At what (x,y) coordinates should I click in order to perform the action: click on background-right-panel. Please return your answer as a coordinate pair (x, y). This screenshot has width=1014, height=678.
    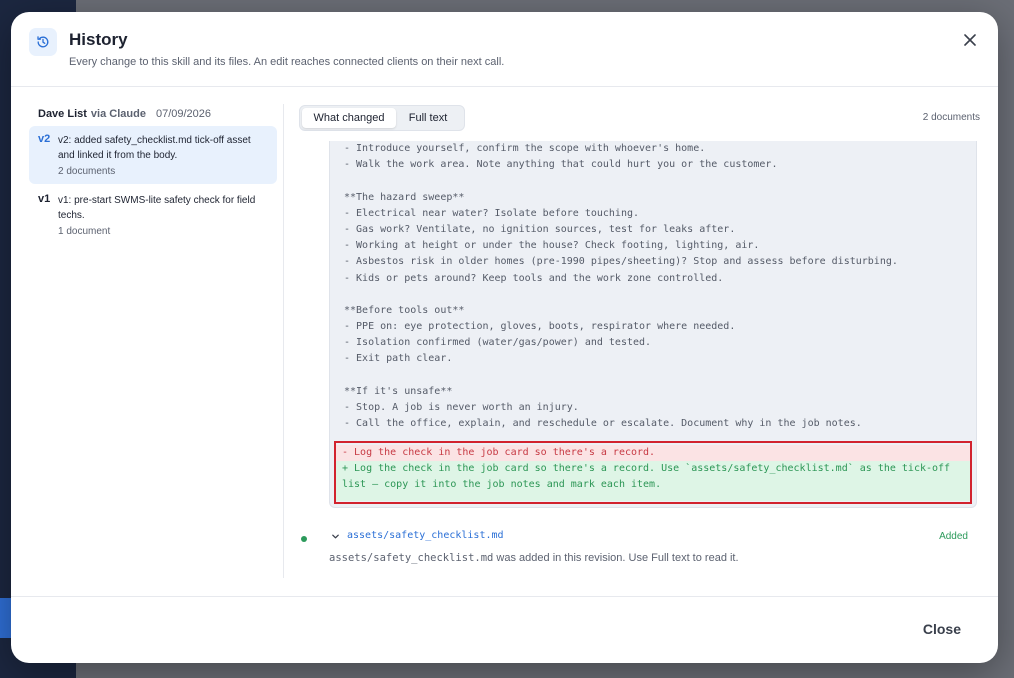
    Looking at the image, I should click on (1006, 330).